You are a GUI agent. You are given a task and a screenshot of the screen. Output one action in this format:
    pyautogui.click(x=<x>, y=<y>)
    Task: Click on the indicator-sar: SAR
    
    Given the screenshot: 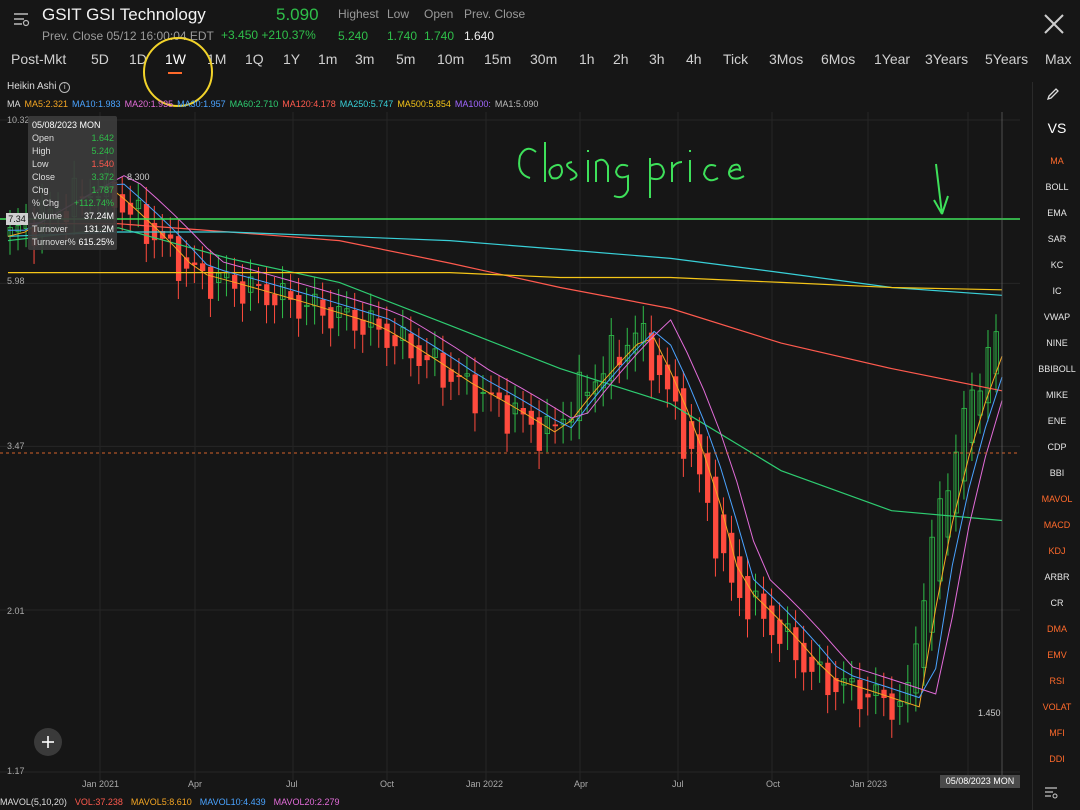 What is the action you would take?
    pyautogui.click(x=1056, y=239)
    